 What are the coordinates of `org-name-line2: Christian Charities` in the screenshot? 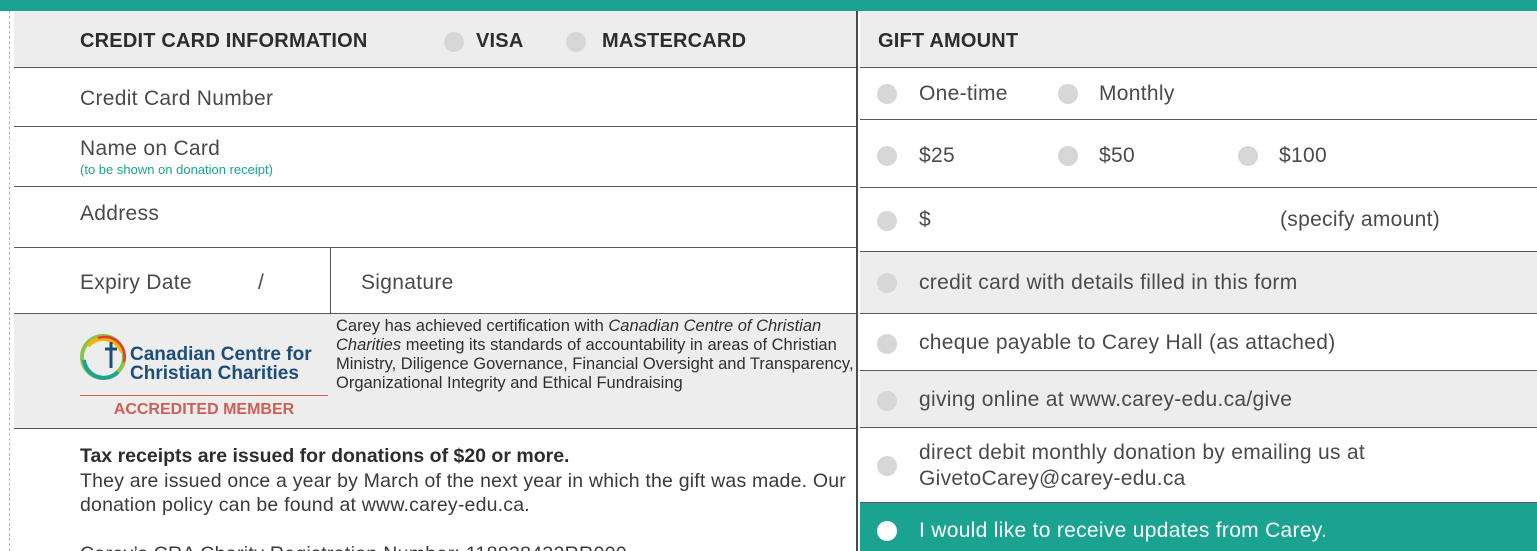 It's located at (214, 373).